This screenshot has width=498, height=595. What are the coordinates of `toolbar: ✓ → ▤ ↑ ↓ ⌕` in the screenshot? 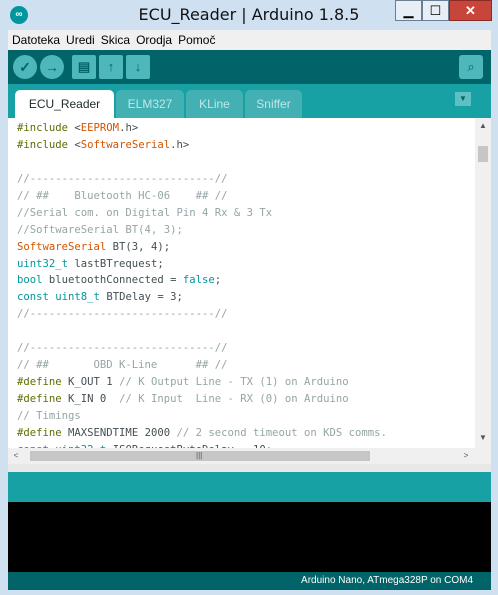 It's located at (249, 67).